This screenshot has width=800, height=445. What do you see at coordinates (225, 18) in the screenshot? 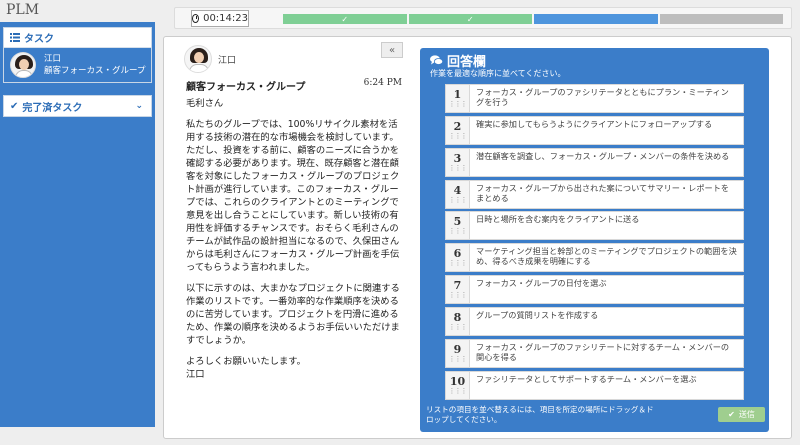
I see `timer-value: 00:14:23` at bounding box center [225, 18].